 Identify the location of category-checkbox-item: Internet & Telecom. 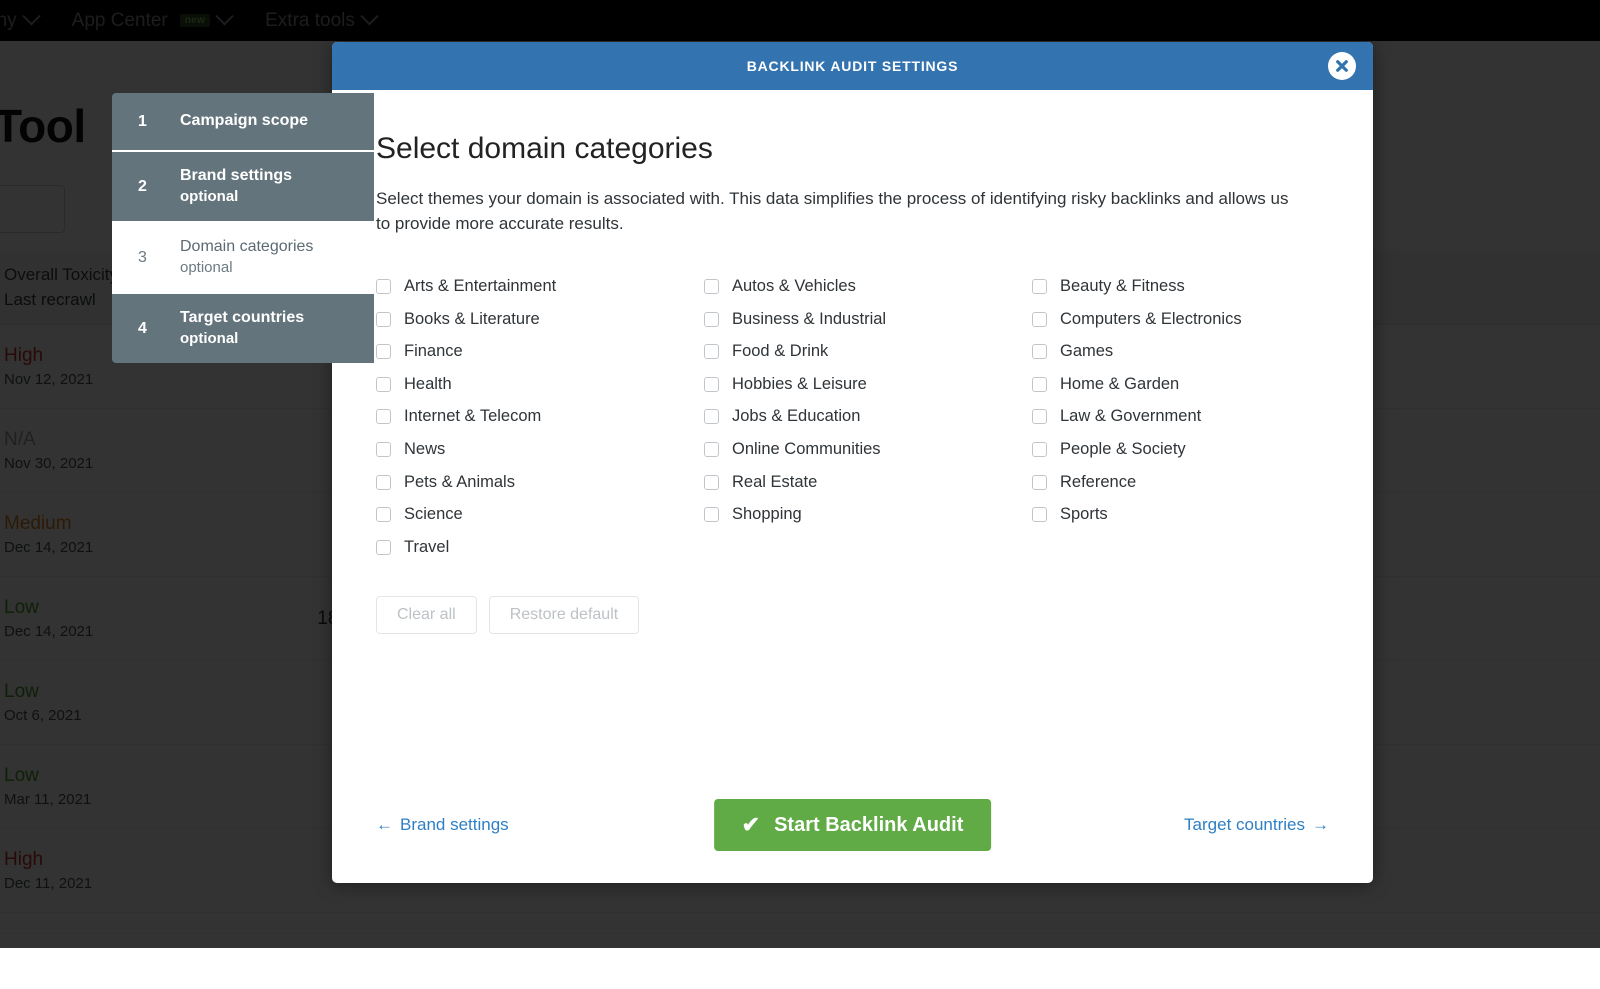
(540, 417).